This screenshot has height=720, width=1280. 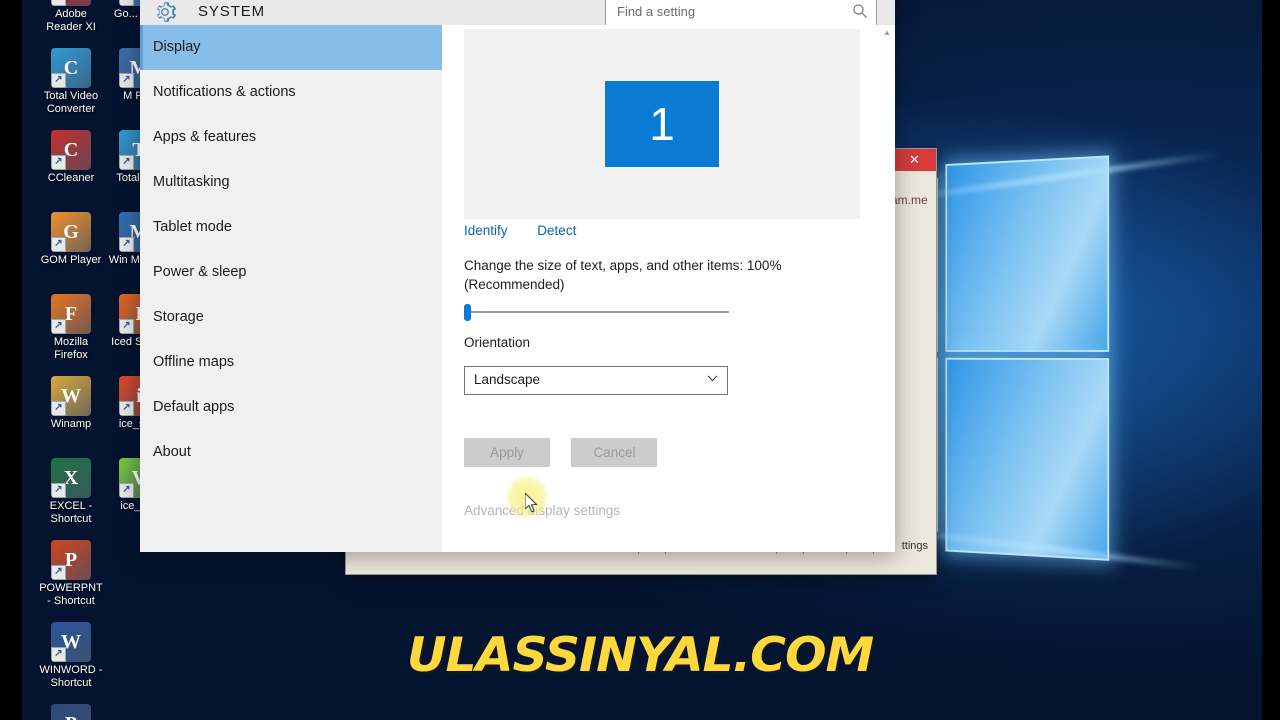 What do you see at coordinates (71, 178) in the screenshot?
I see `desktop-icon-label: CCleaner` at bounding box center [71, 178].